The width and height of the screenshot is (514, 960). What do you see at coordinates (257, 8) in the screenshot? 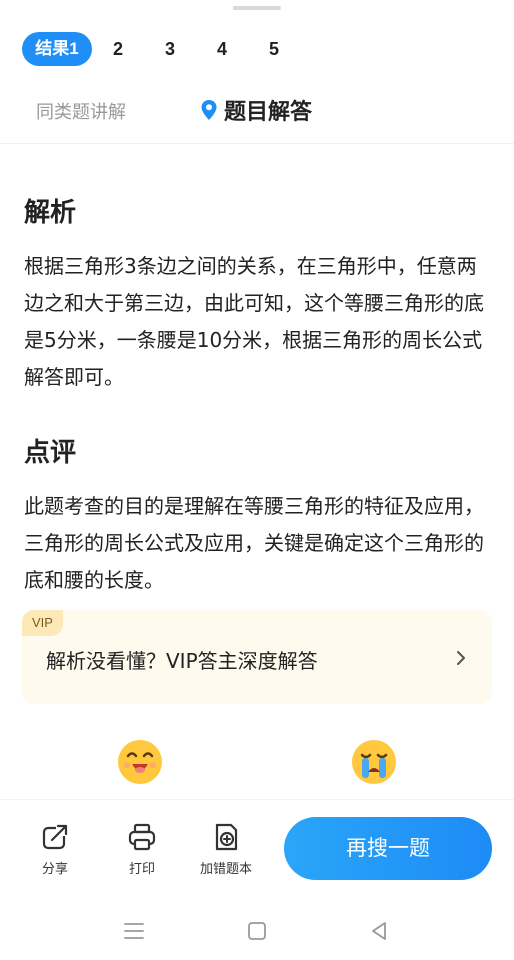
I see `drag-handle` at bounding box center [257, 8].